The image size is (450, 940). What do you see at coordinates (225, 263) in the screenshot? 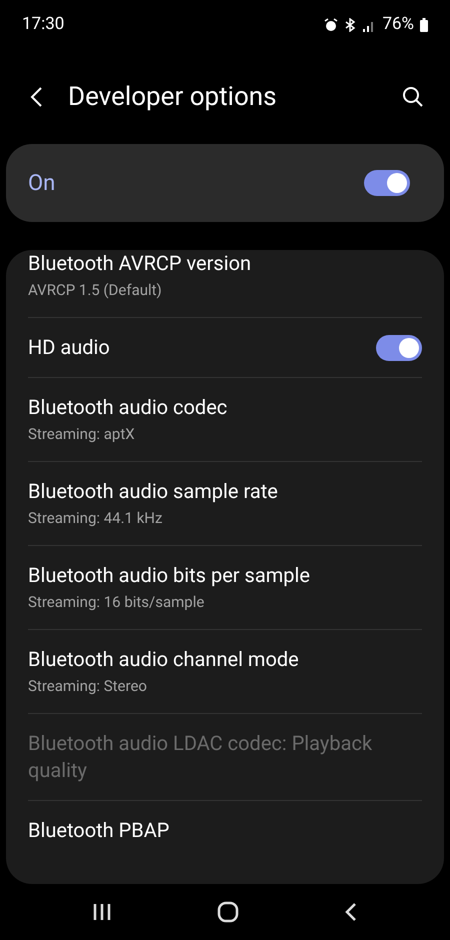
I see `setting-title: Bluetooth AVRCP version` at bounding box center [225, 263].